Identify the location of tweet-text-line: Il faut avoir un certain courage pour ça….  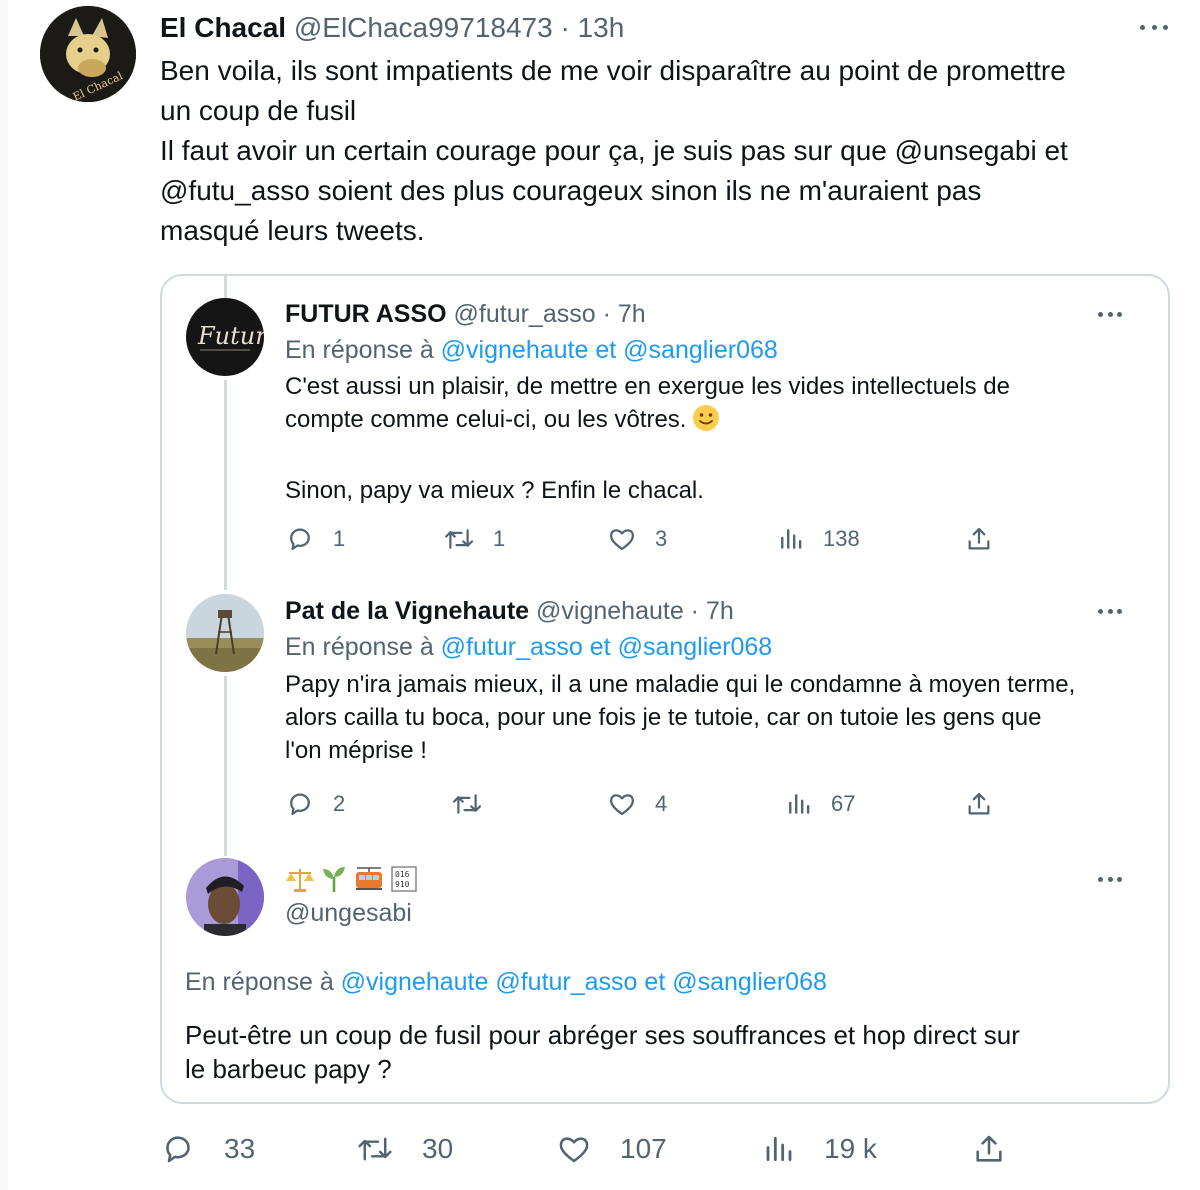
(614, 150).